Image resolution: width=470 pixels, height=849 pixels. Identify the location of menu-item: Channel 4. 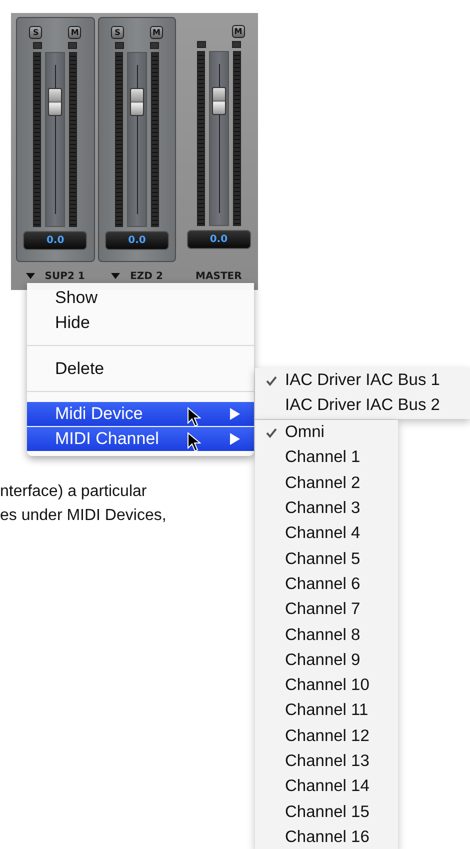
(326, 533).